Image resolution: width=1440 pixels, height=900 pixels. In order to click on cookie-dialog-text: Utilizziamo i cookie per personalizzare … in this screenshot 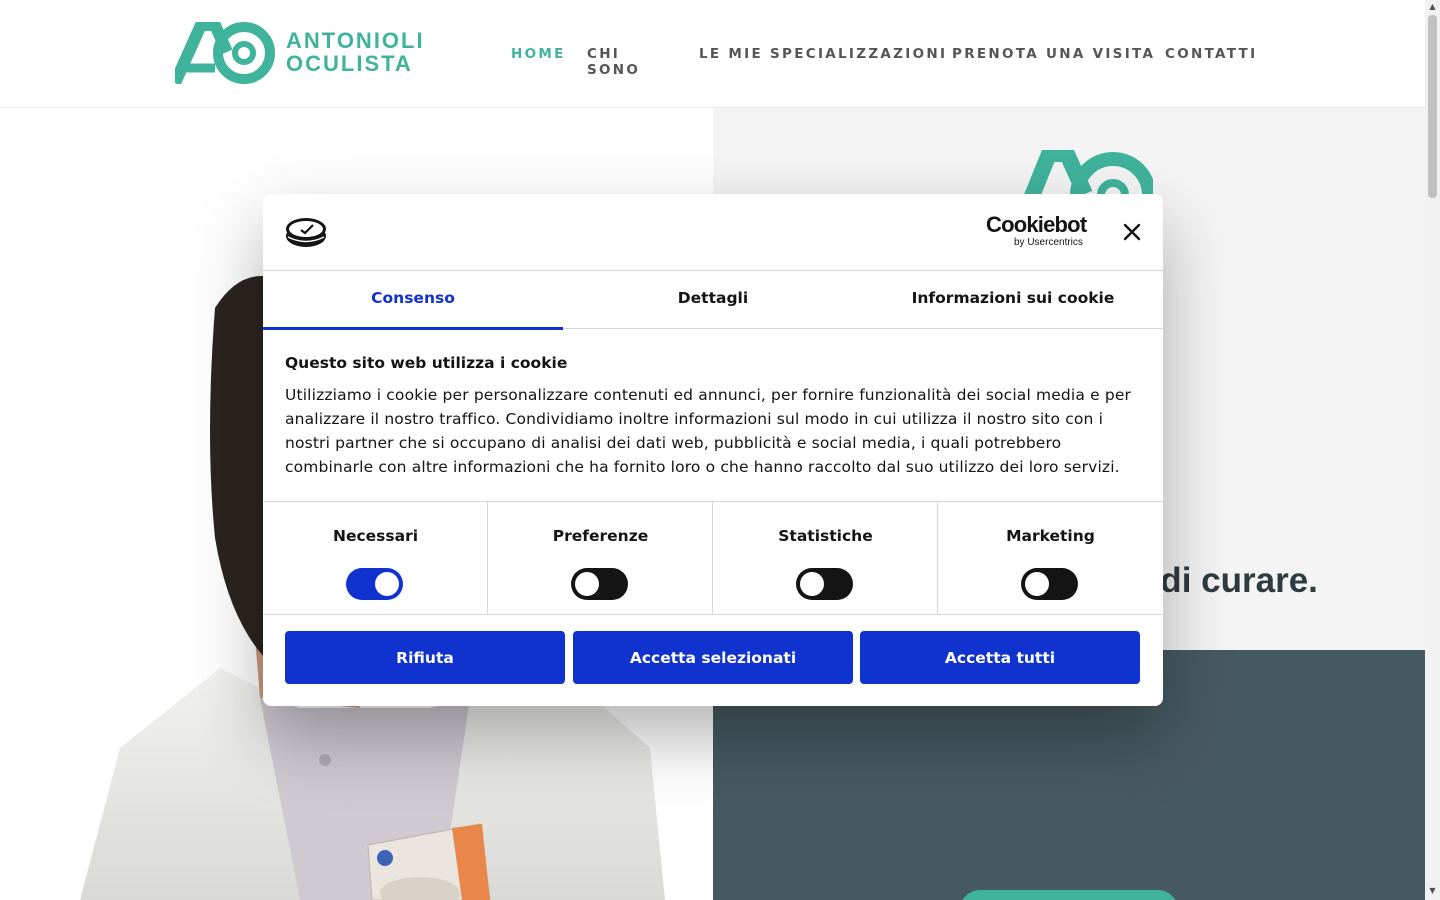, I will do `click(708, 431)`.